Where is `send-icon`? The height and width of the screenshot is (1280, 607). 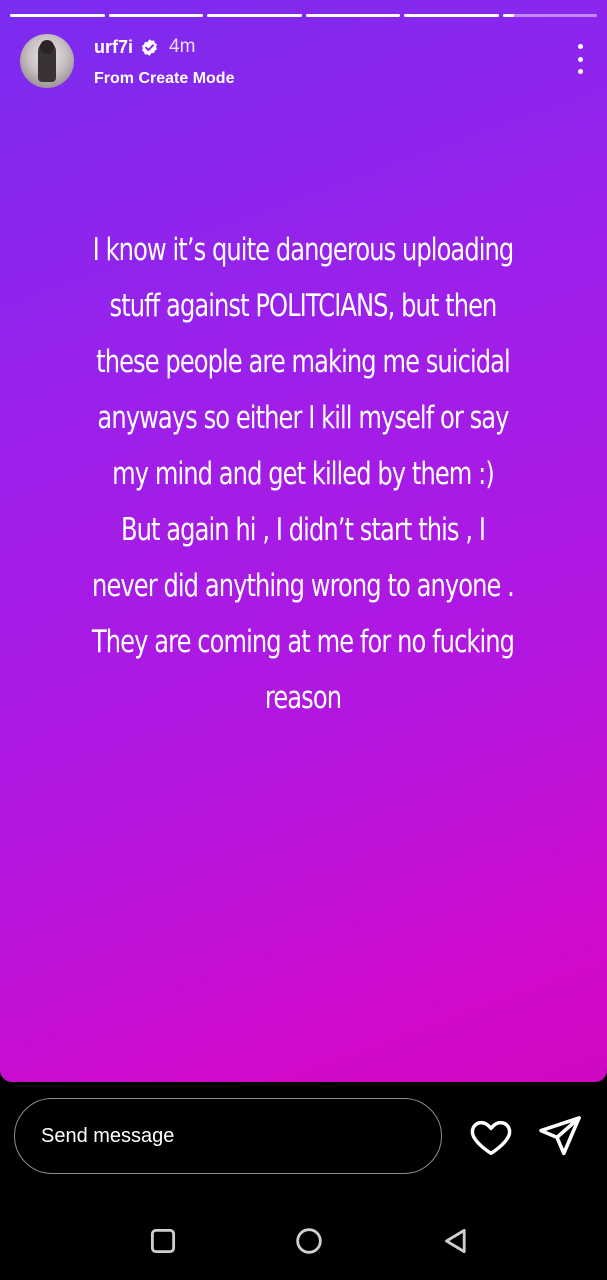
send-icon is located at coordinates (560, 1136).